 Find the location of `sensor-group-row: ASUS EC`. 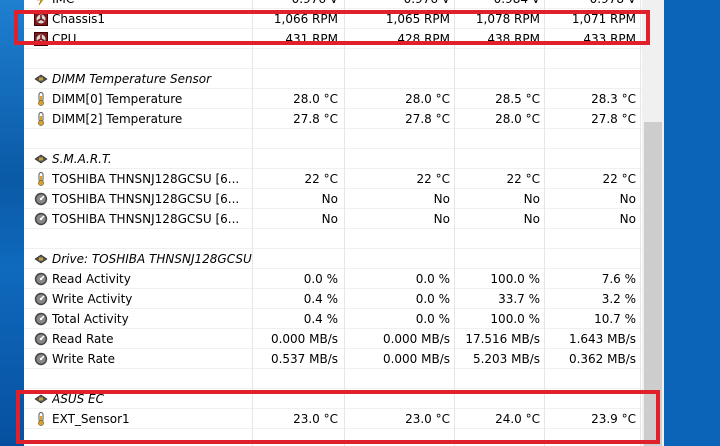

sensor-group-row: ASUS EC is located at coordinates (333, 399).